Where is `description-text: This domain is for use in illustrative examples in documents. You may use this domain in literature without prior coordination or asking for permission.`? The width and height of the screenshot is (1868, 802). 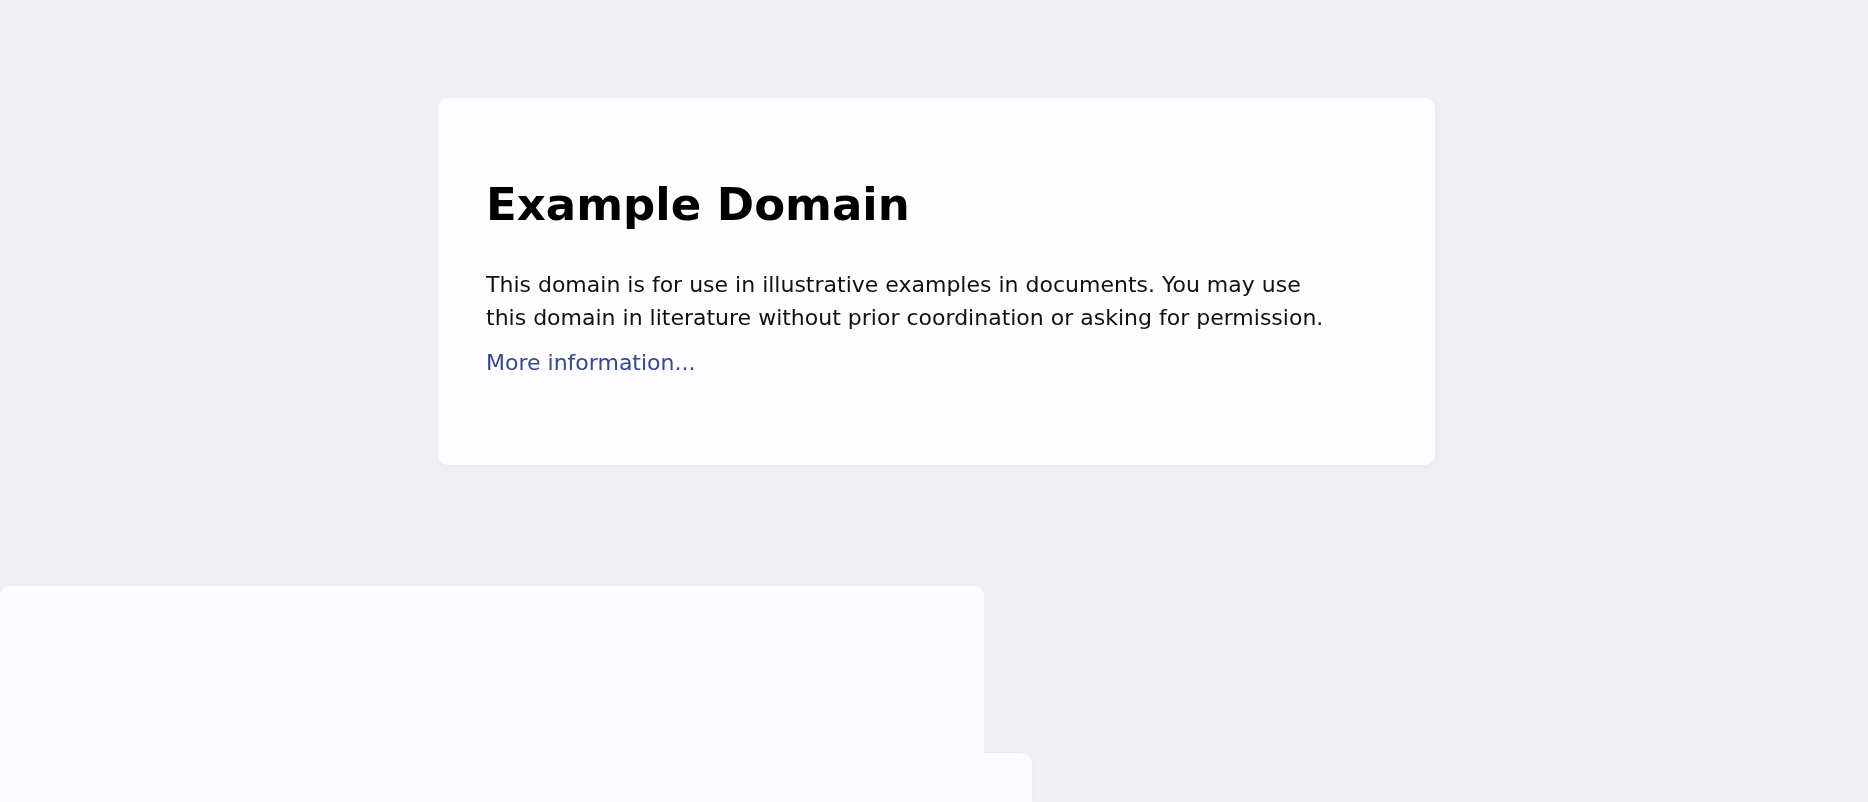
description-text: This domain is for use in illustrative examples in documents. You may use this domain in literature without prior coordination or asking for permission. is located at coordinates (905, 301).